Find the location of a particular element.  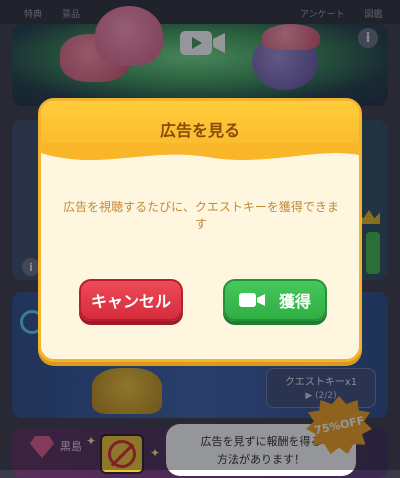

get-reward-button: 獲得 is located at coordinates (275, 300).